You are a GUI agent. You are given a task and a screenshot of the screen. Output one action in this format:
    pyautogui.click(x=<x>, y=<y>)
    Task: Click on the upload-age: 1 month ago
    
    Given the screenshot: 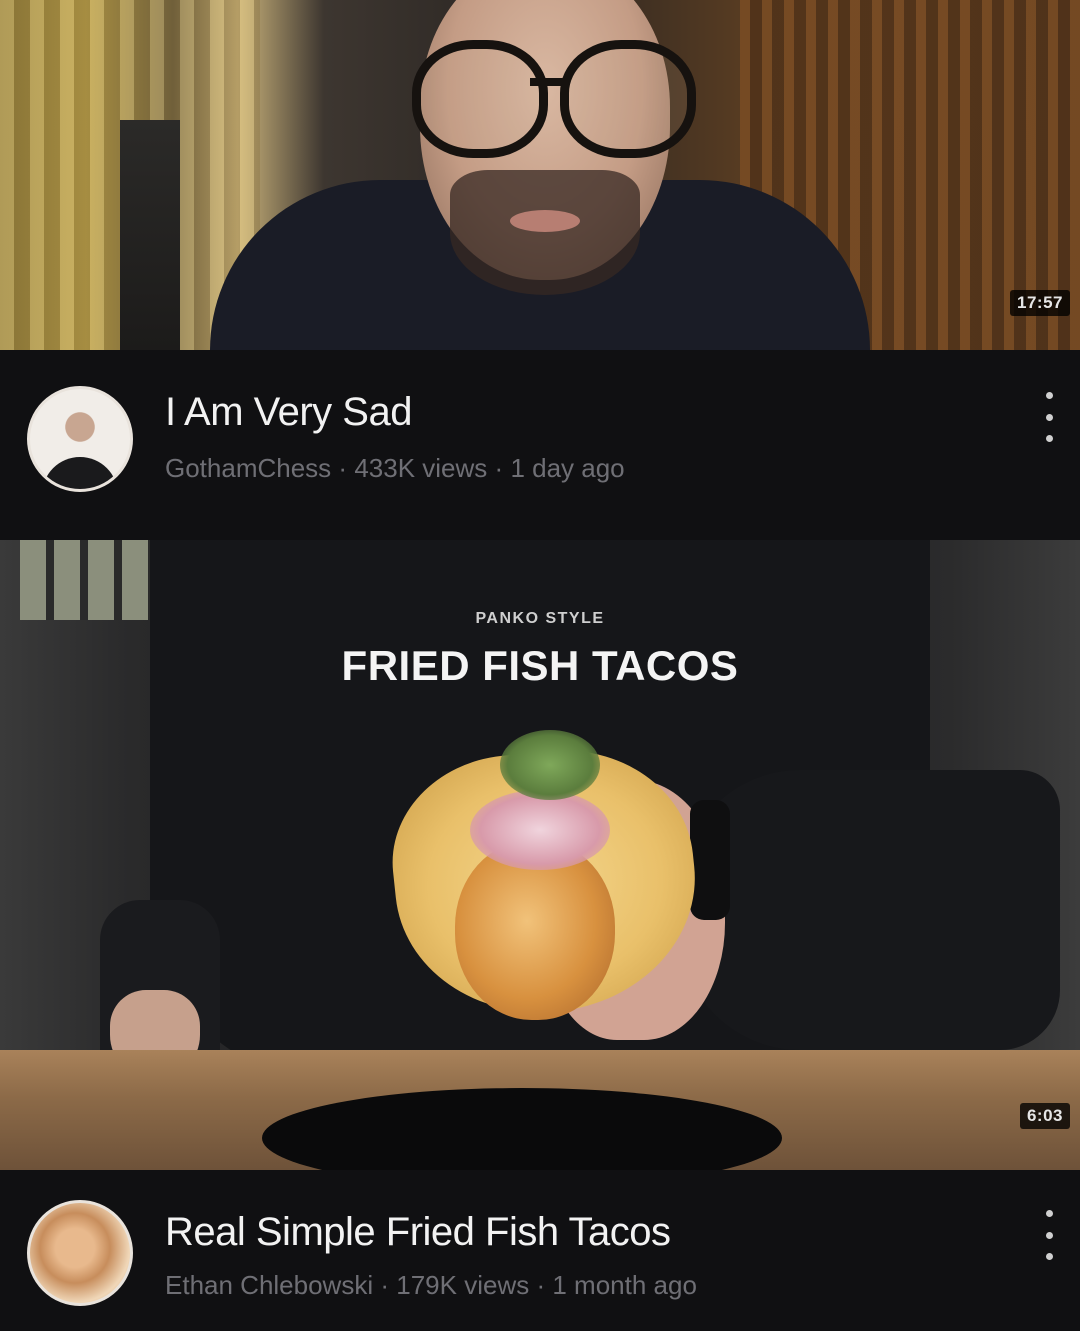 What is the action you would take?
    pyautogui.click(x=624, y=1285)
    